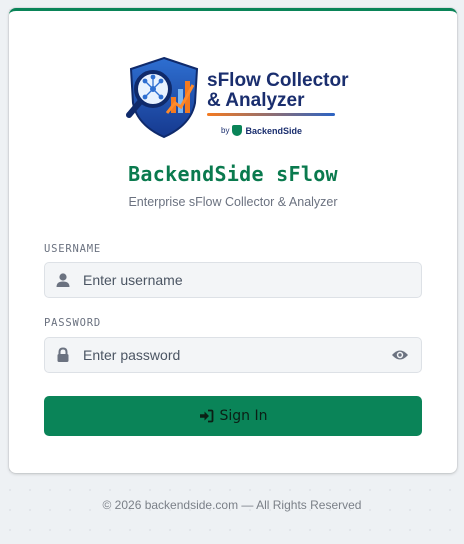 The image size is (464, 544). What do you see at coordinates (63, 354) in the screenshot?
I see `lock-icon` at bounding box center [63, 354].